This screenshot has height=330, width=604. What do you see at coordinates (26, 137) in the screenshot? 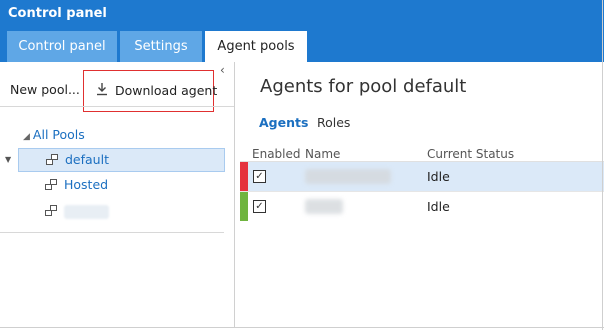
I see `expanded-triangle-icon: ◢` at bounding box center [26, 137].